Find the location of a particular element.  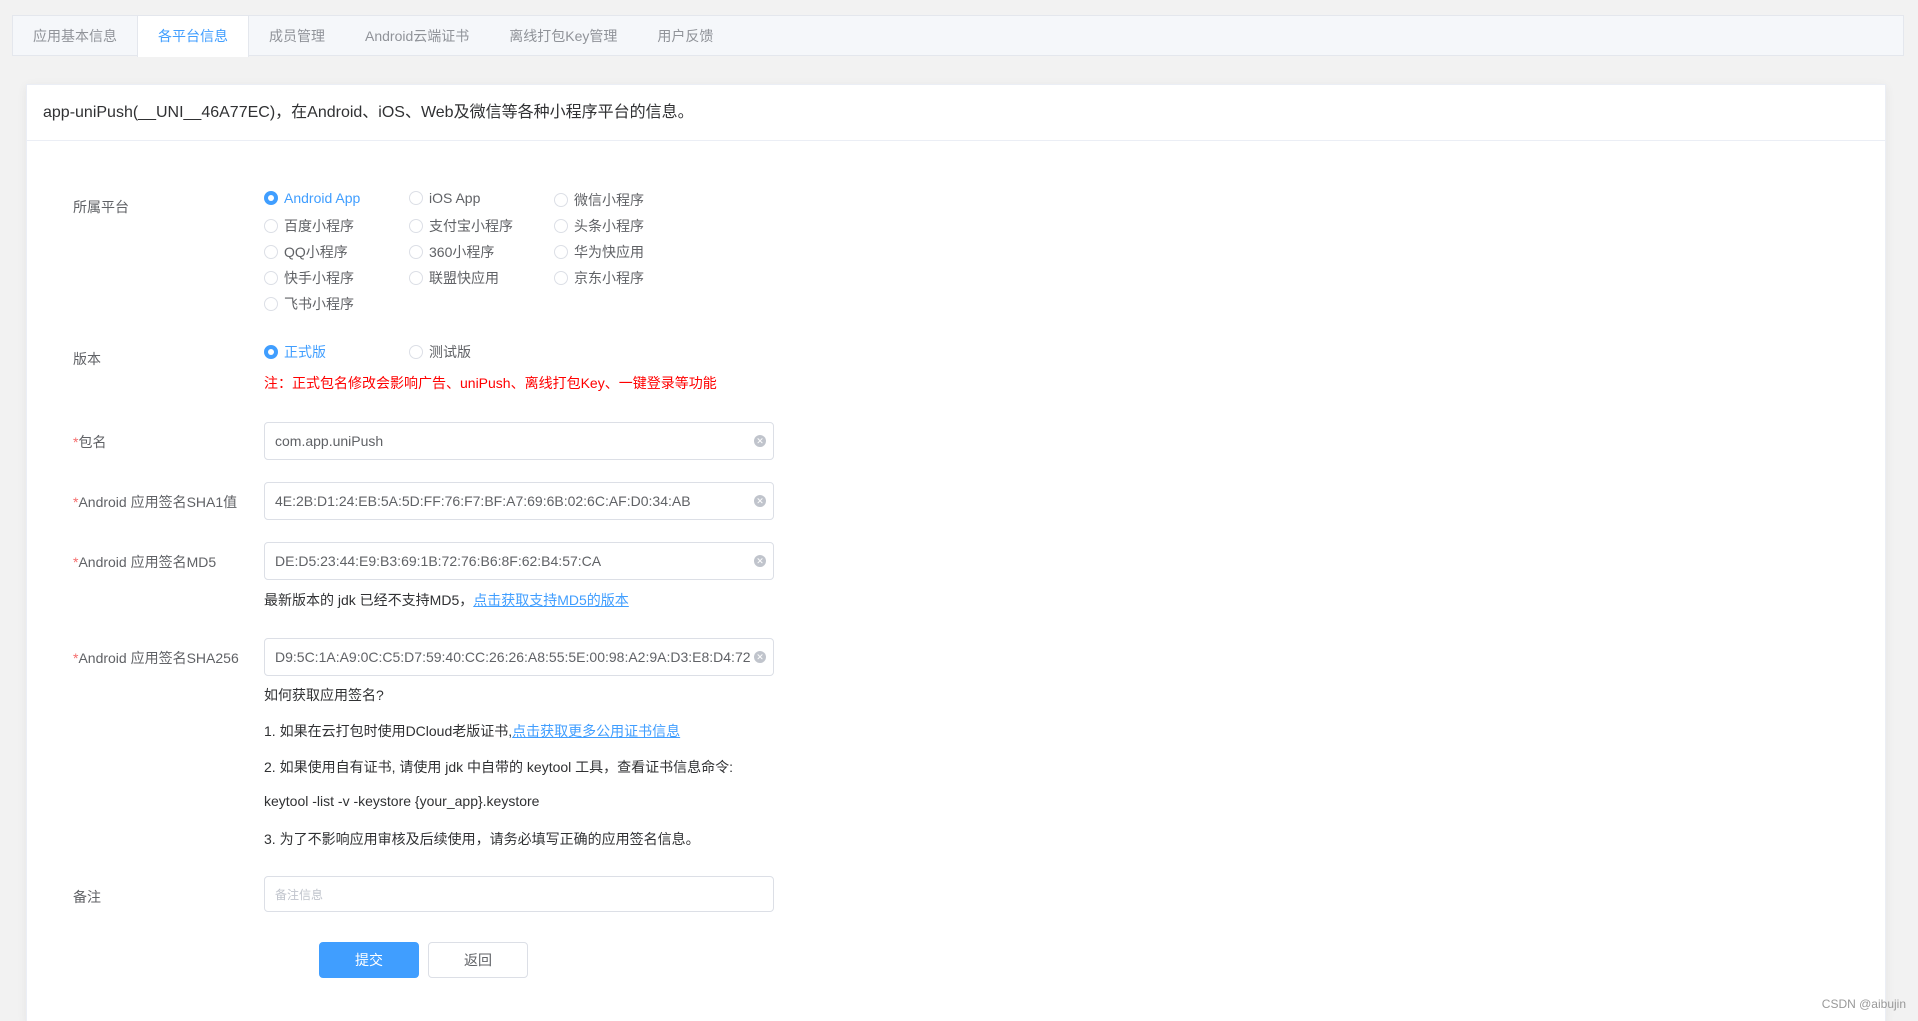

tab-member-management: 成员管理 is located at coordinates (297, 36).